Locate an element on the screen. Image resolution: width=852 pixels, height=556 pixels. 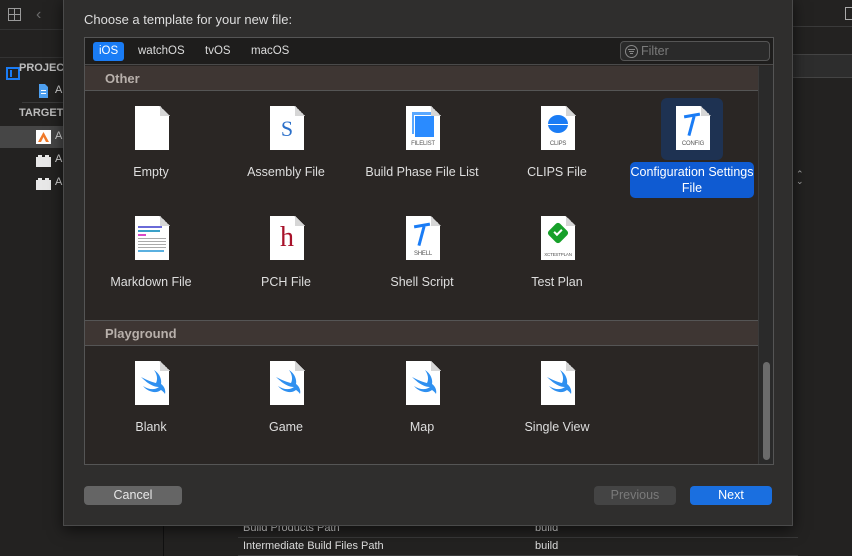
template-assembly-file: S Assembly File is located at coordinates (286, 149).